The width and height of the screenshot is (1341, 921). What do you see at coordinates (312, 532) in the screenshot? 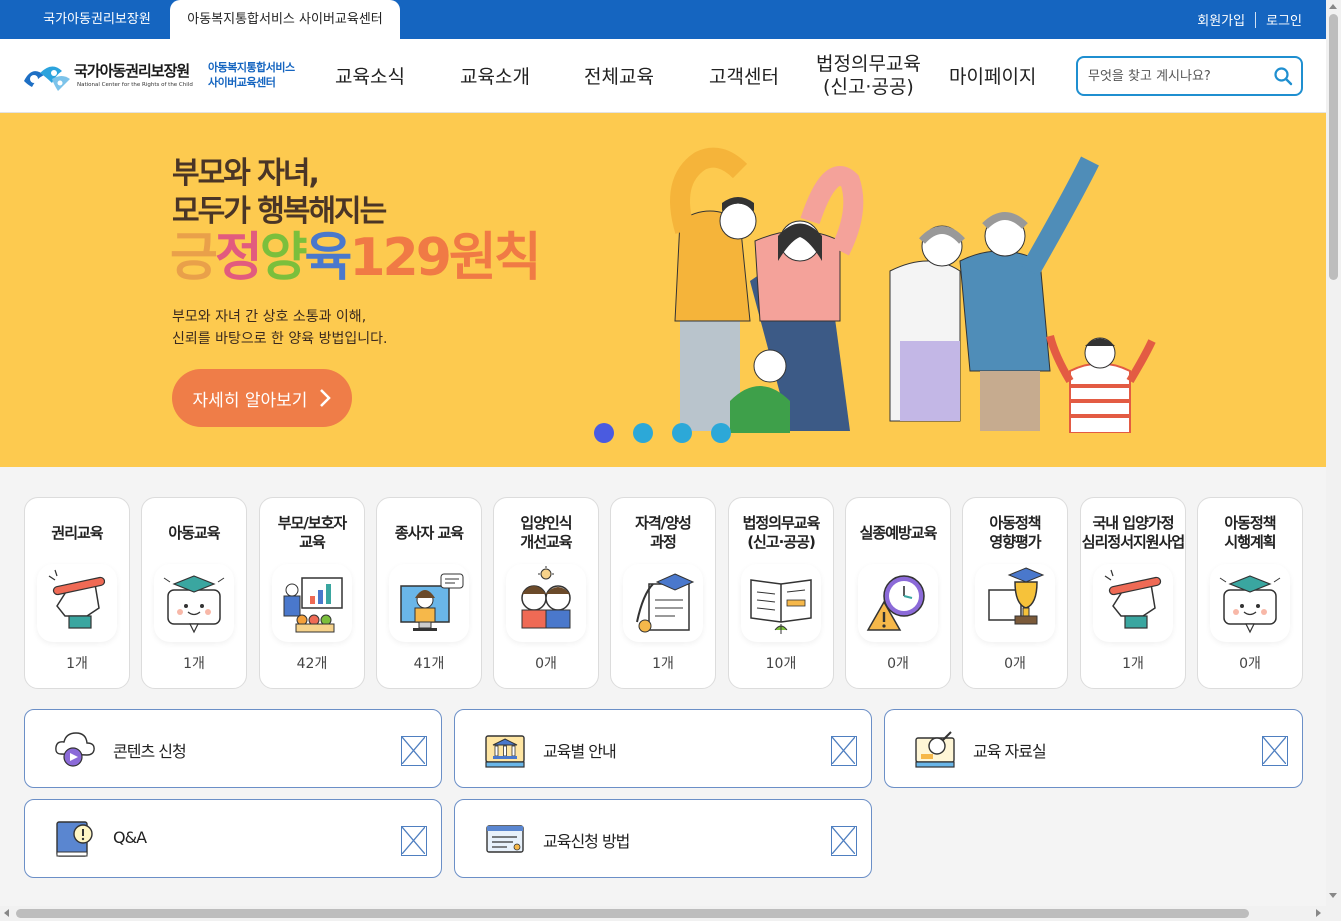
I see `category-title: 부모/보호자 교육` at bounding box center [312, 532].